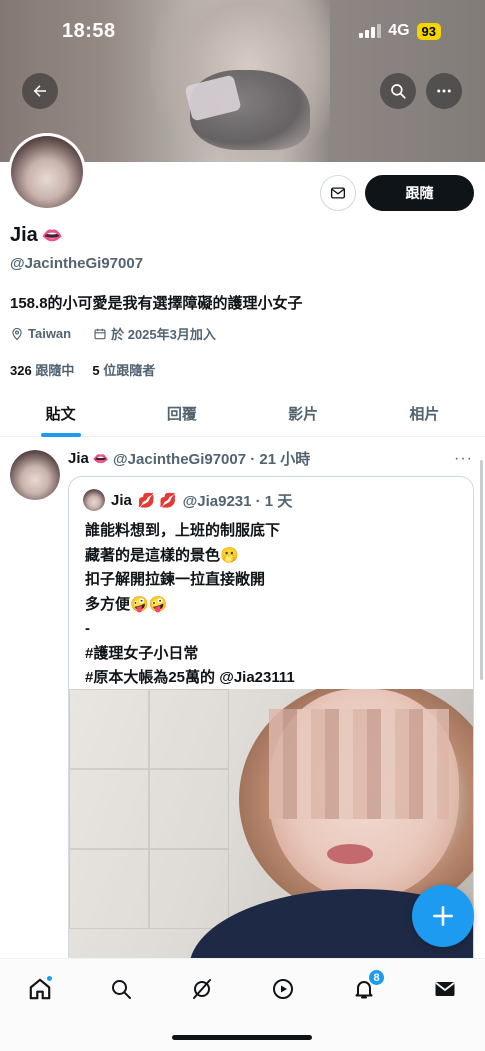 The height and width of the screenshot is (1051, 485). What do you see at coordinates (55, 370) in the screenshot?
I see `following-label: 跟隨中` at bounding box center [55, 370].